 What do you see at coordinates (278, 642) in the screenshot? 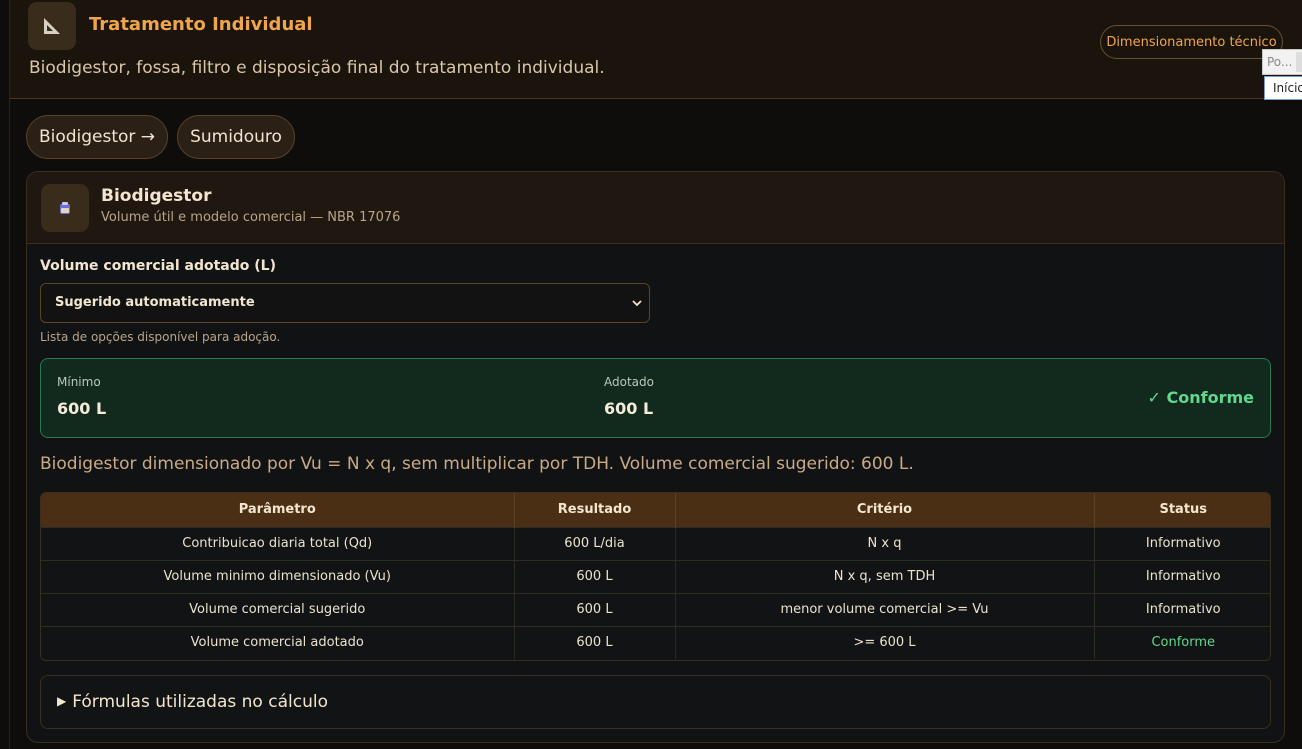
I see `table-cell: Volume comercial adotado` at bounding box center [278, 642].